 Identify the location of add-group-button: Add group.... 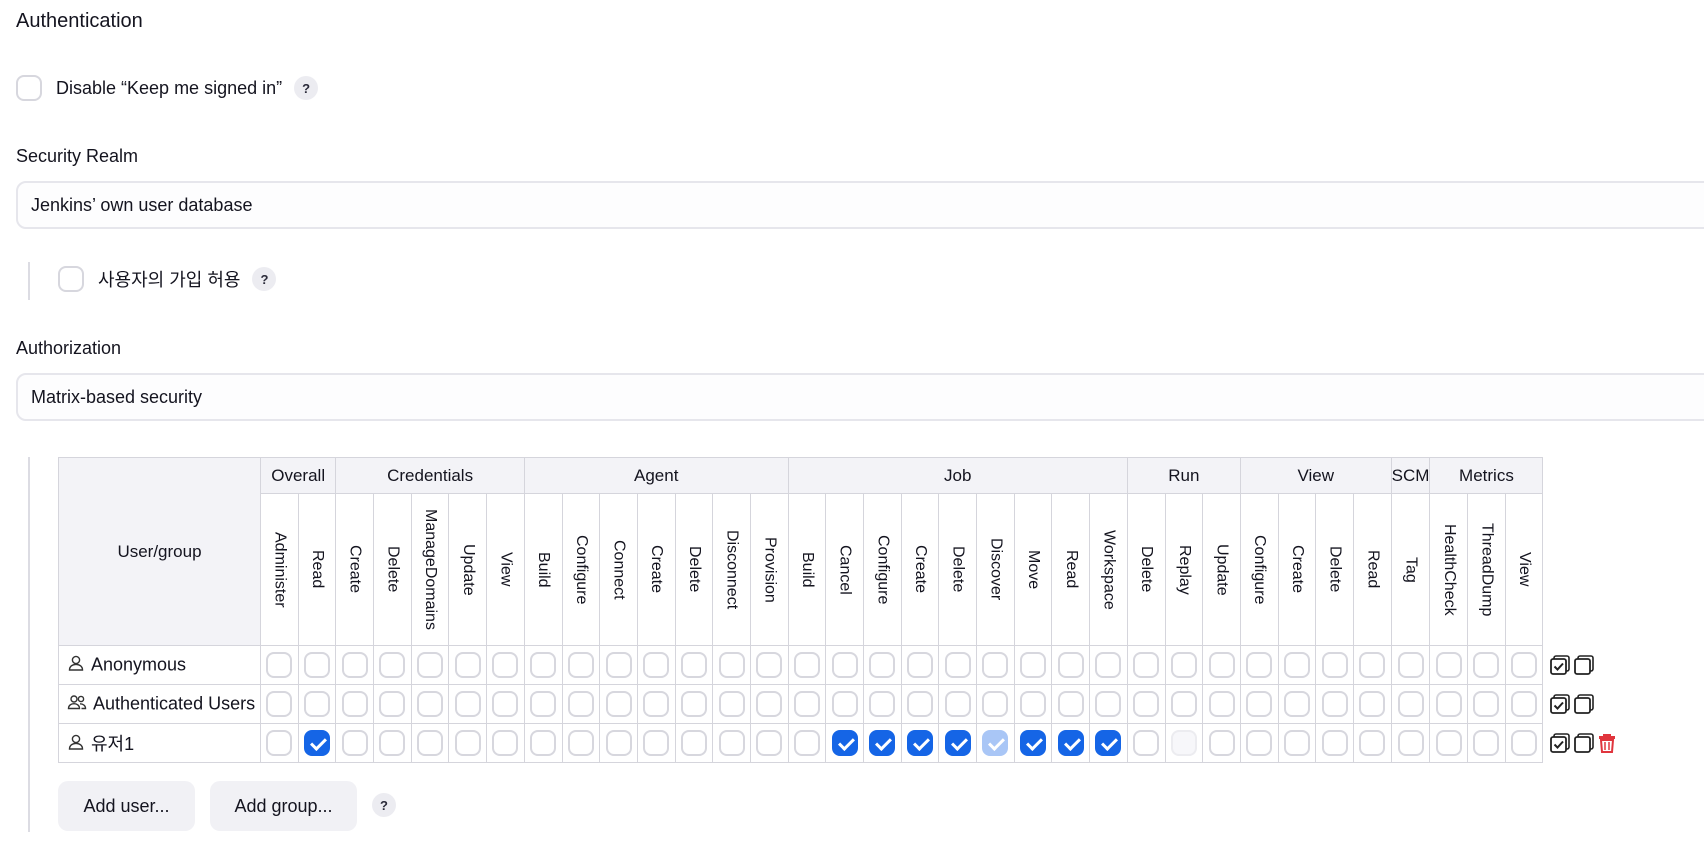
(283, 806).